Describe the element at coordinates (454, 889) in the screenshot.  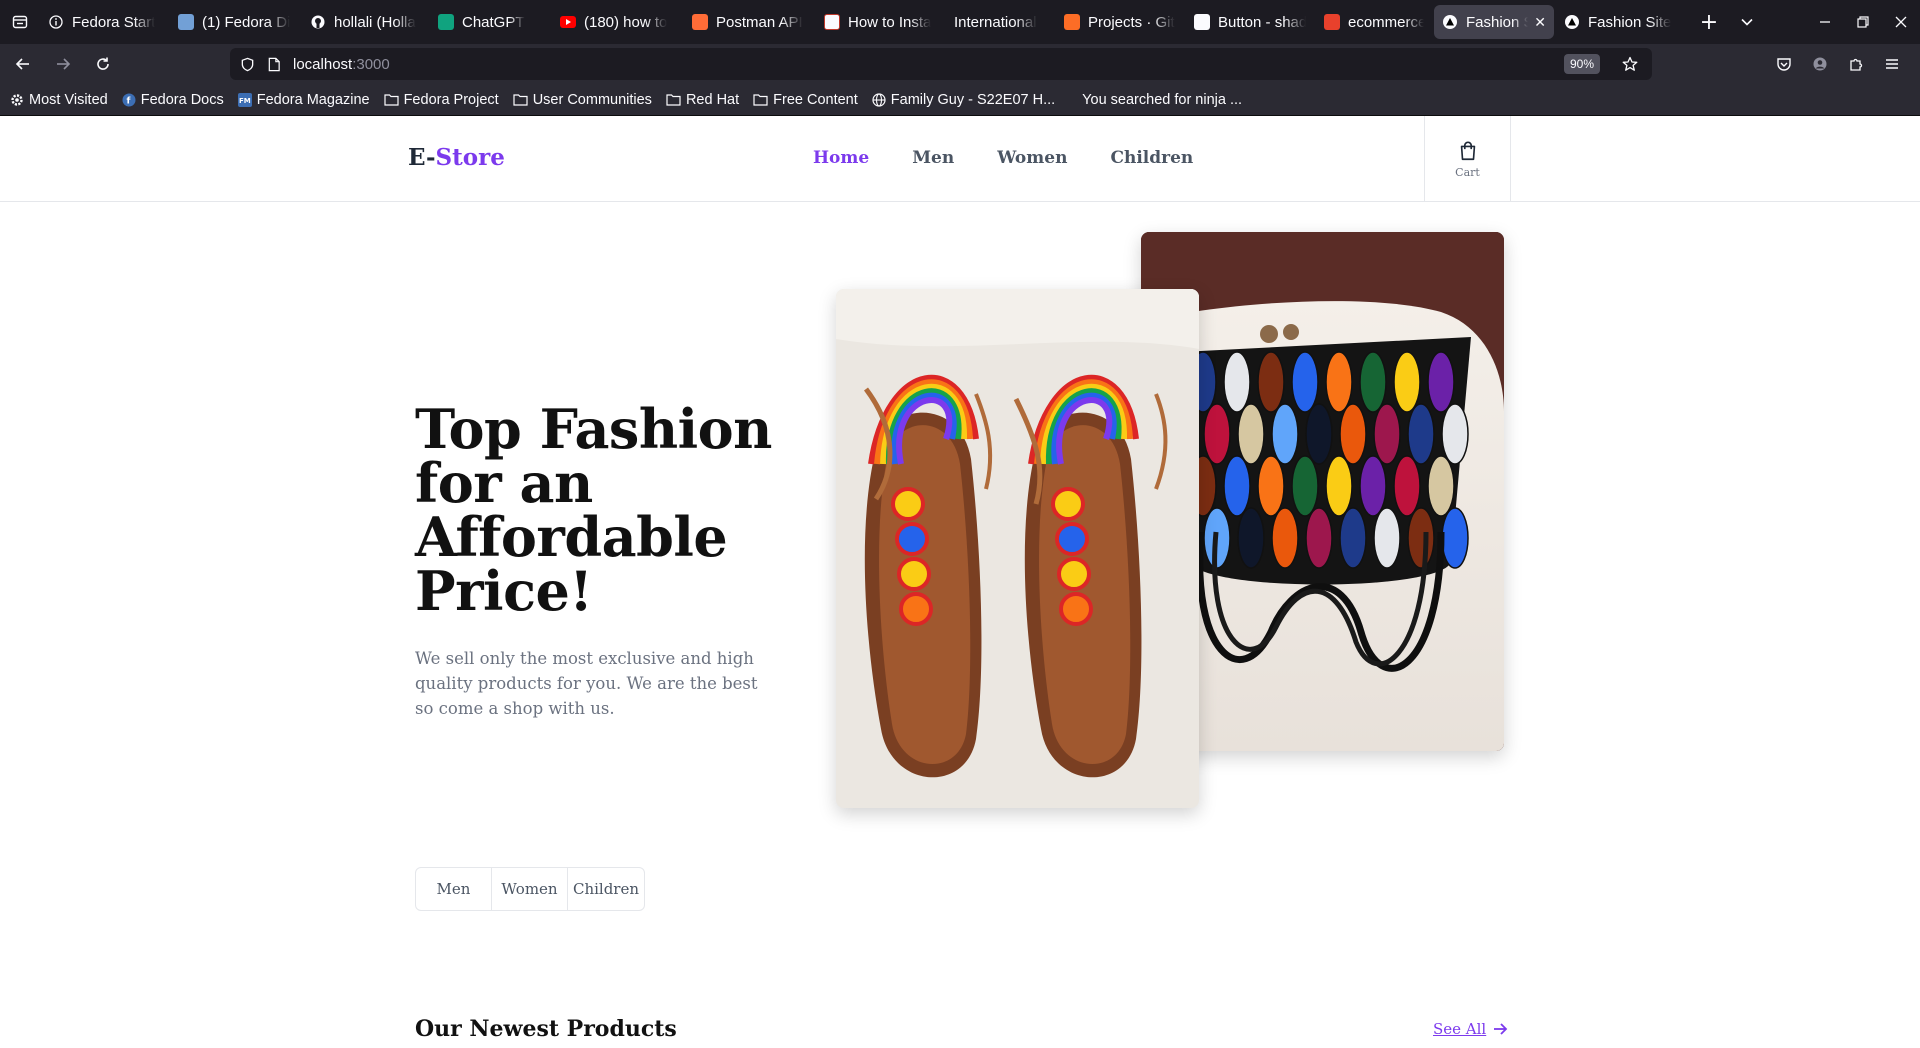
I see `category-men-button: Men` at that location.